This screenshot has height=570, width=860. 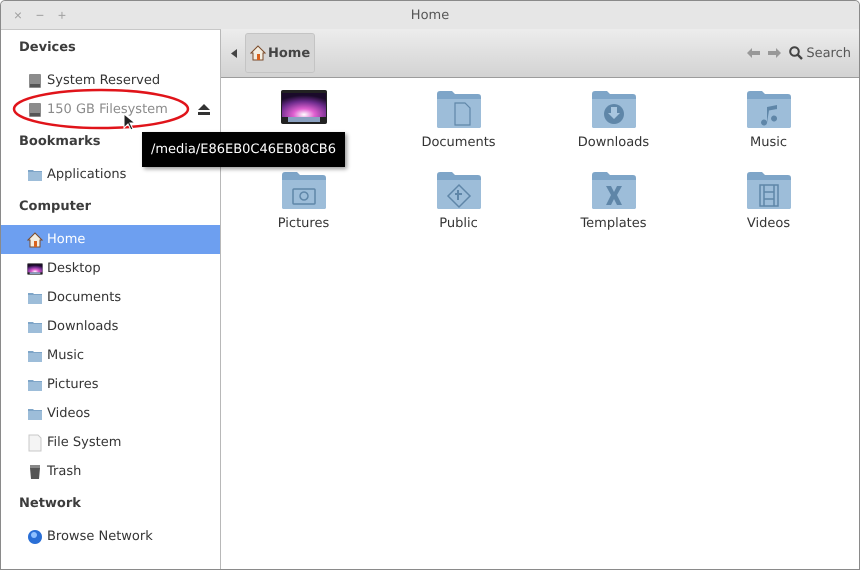 What do you see at coordinates (110, 355) in the screenshot?
I see `sidebar-item: Music` at bounding box center [110, 355].